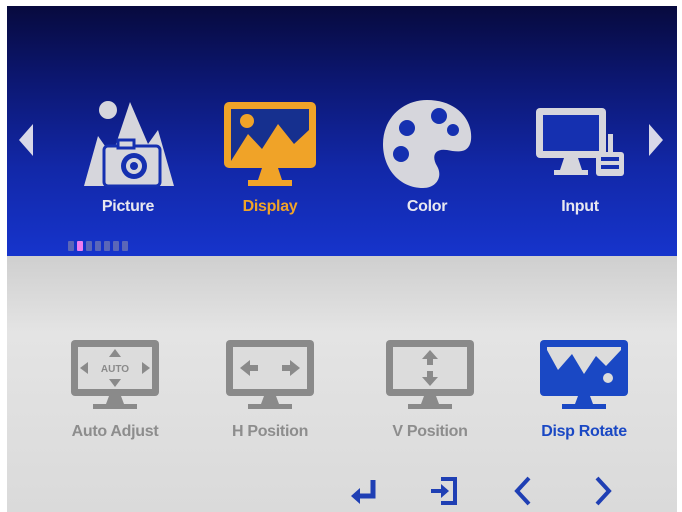 This screenshot has width=682, height=512. I want to click on page-indicator, so click(99, 244).